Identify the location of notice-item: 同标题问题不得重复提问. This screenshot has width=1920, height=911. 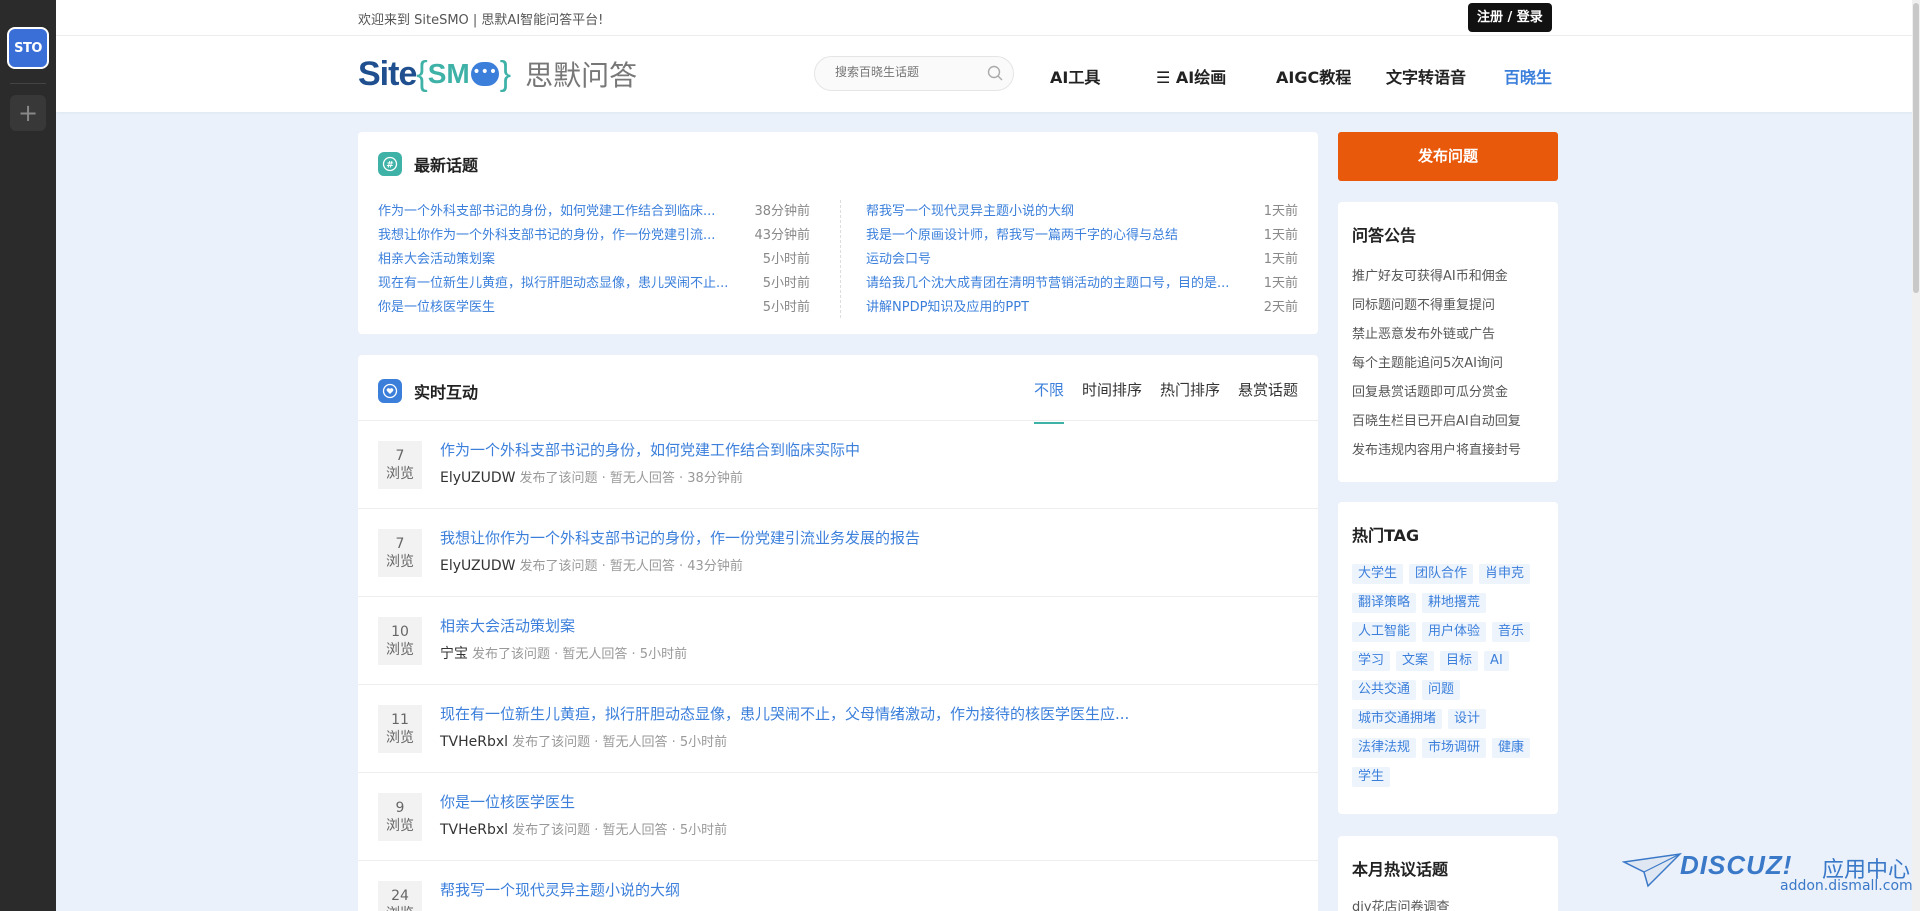
(1436, 305).